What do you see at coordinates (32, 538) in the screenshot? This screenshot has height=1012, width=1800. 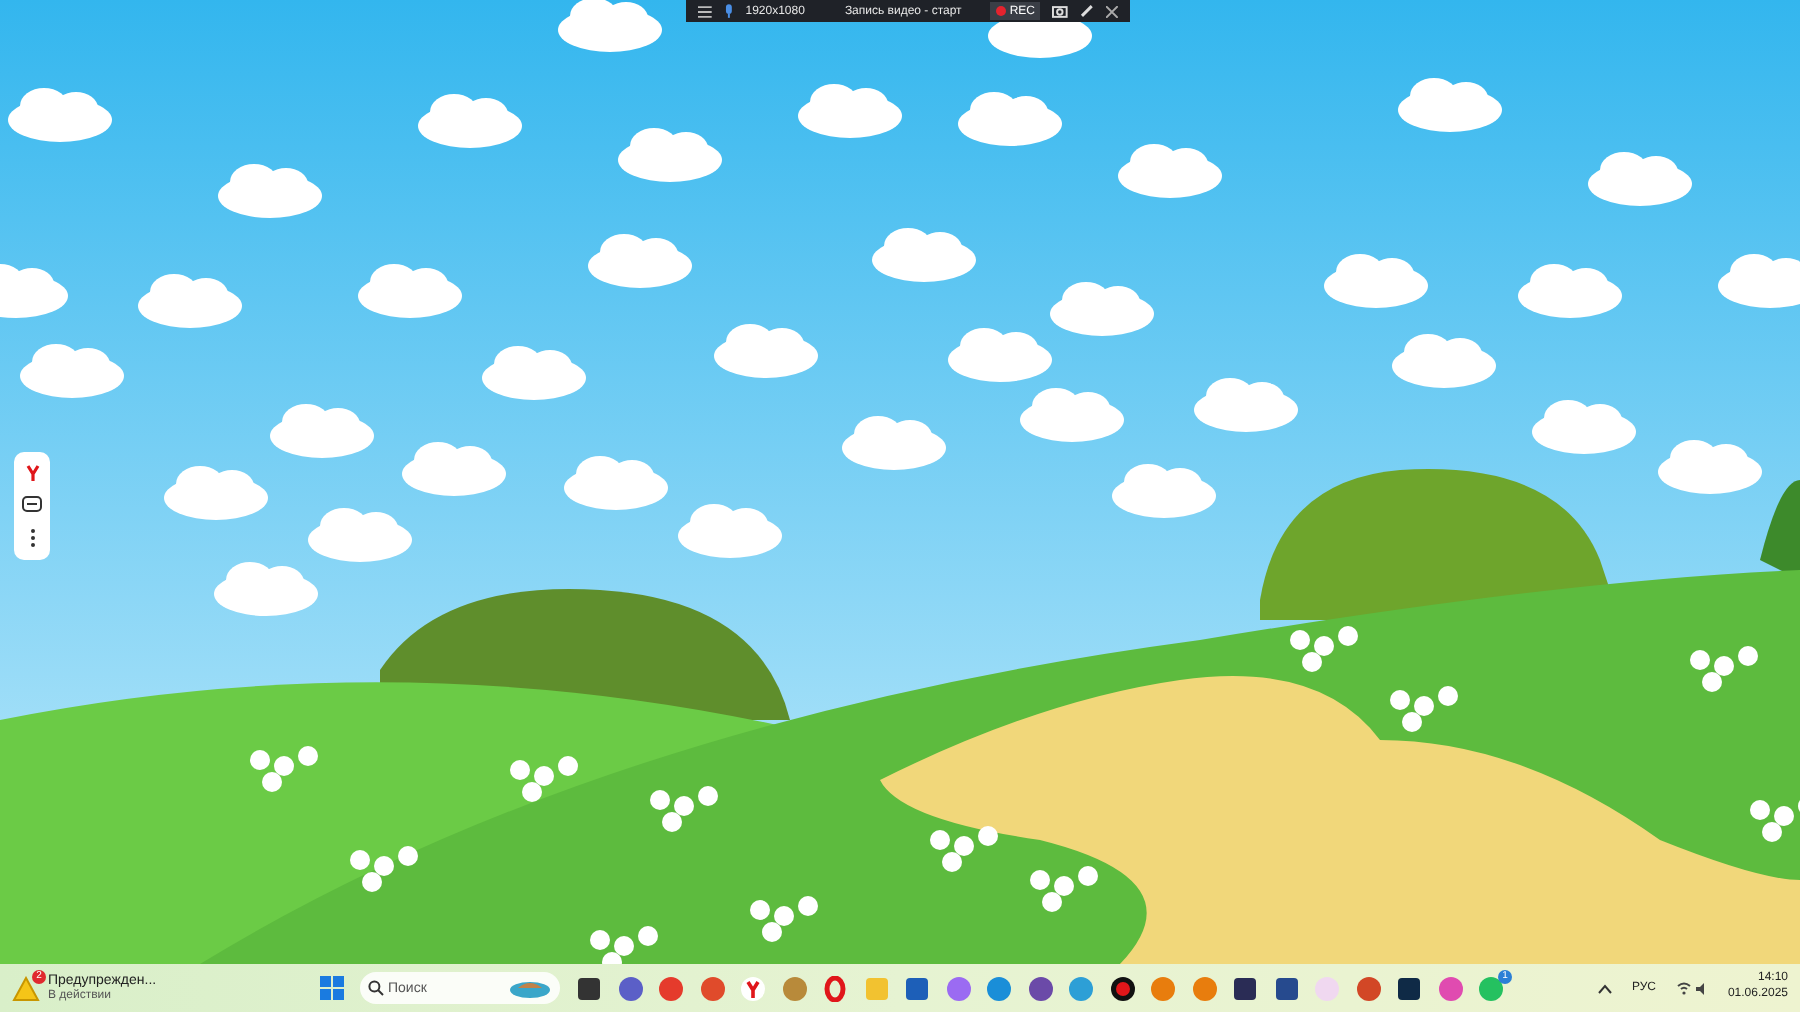 I see `more-icon` at bounding box center [32, 538].